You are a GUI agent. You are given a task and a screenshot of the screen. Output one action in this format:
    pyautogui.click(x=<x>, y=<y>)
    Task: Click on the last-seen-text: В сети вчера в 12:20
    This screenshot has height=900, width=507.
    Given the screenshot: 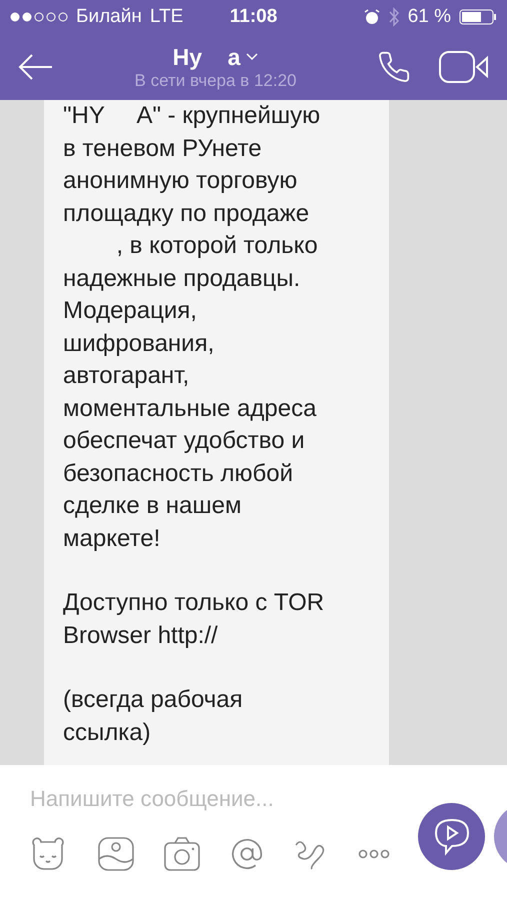 What is the action you would take?
    pyautogui.click(x=215, y=80)
    